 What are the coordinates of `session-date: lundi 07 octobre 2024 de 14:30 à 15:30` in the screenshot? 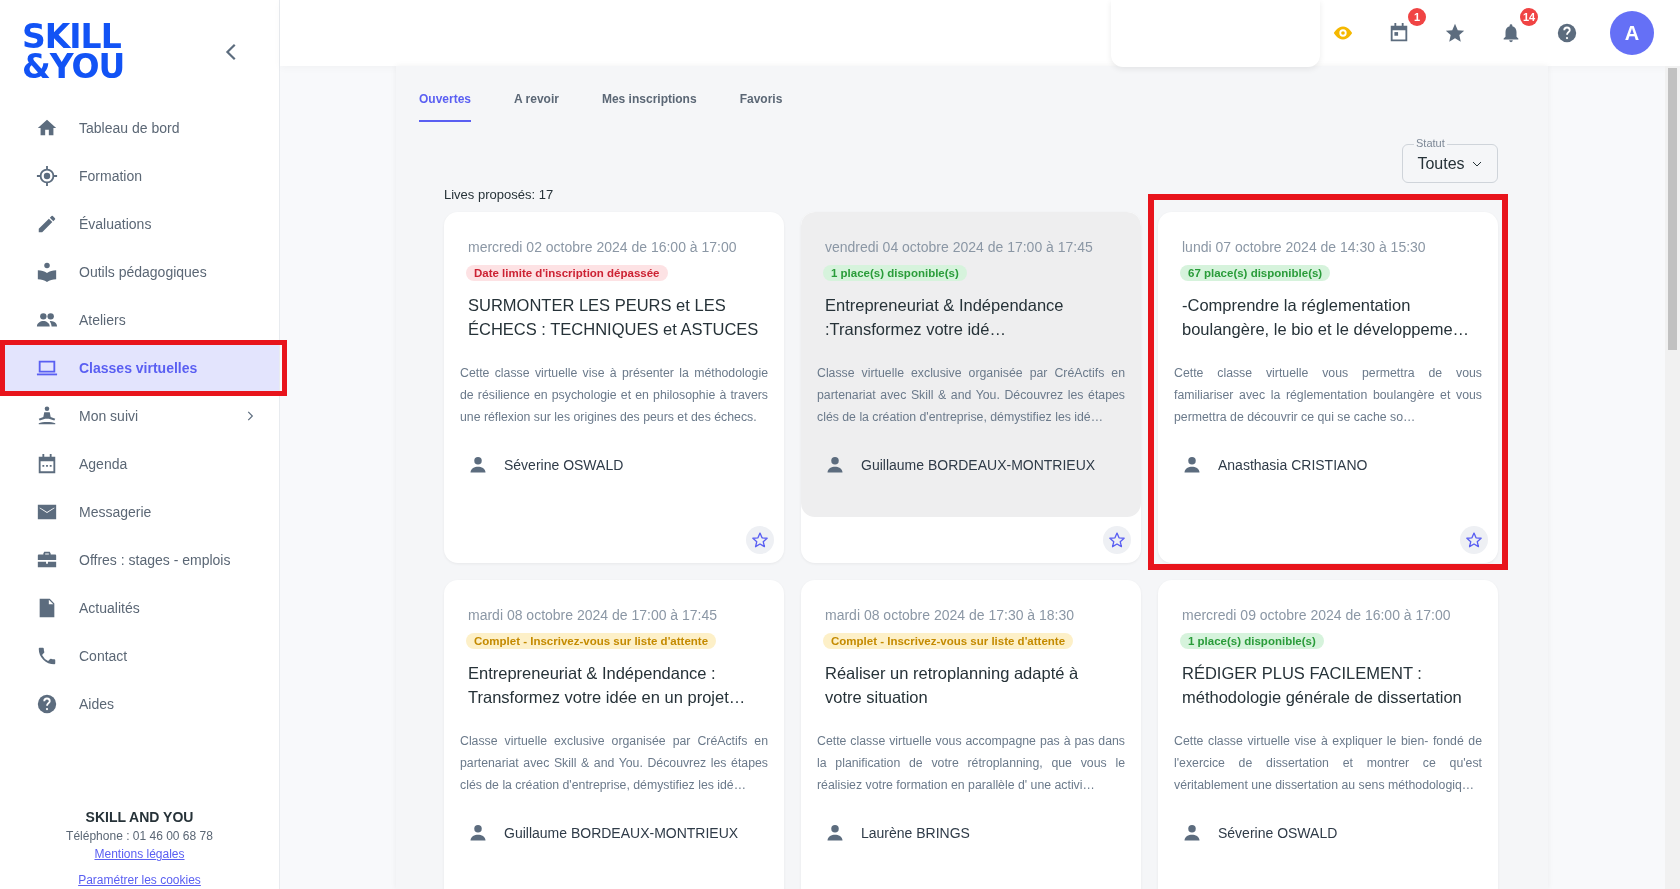 It's located at (1304, 247).